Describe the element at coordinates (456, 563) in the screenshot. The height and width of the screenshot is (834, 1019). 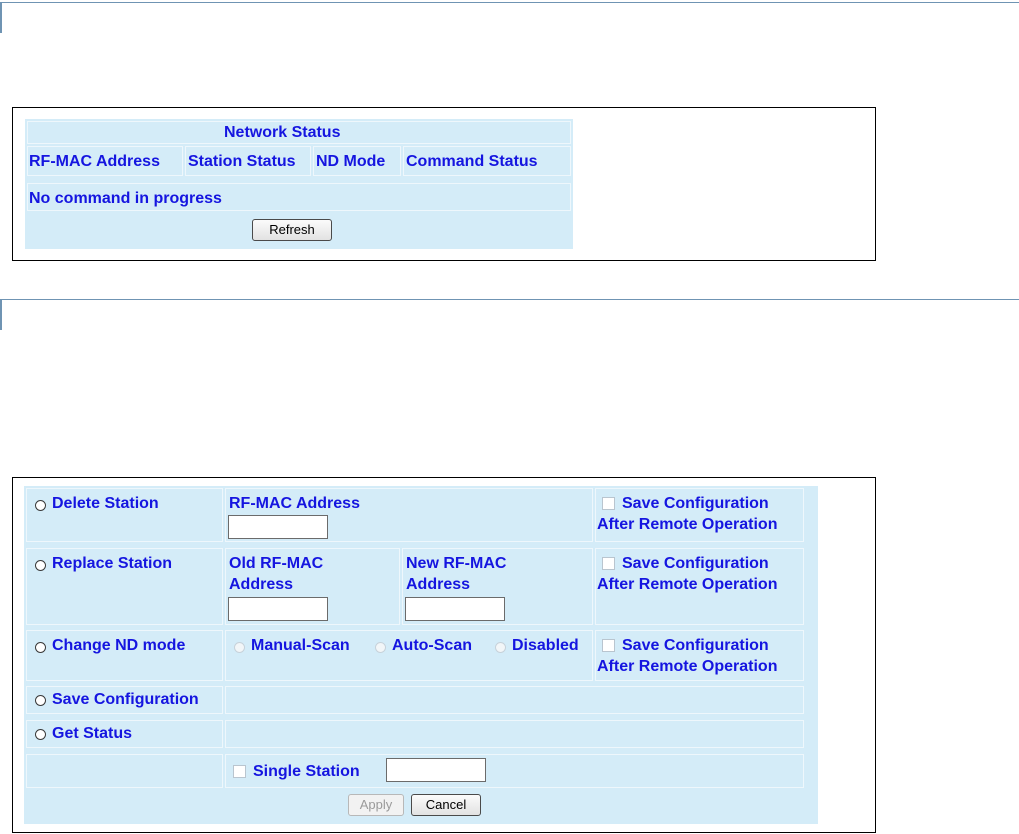
I see `replace-station-new-label-1: New RF-MAC` at that location.